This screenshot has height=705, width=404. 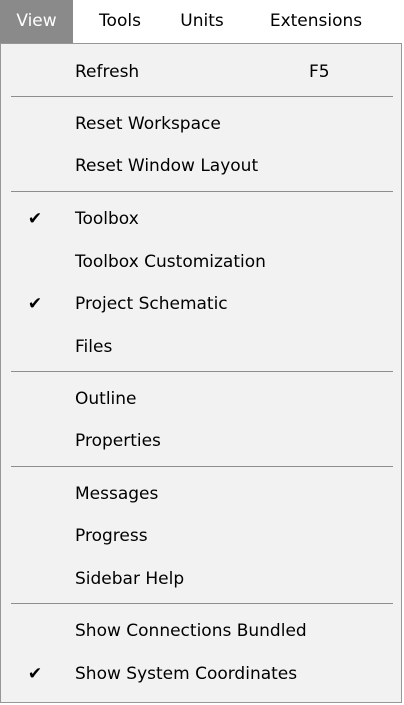 What do you see at coordinates (111, 536) in the screenshot?
I see `menu-item-label: Progress` at bounding box center [111, 536].